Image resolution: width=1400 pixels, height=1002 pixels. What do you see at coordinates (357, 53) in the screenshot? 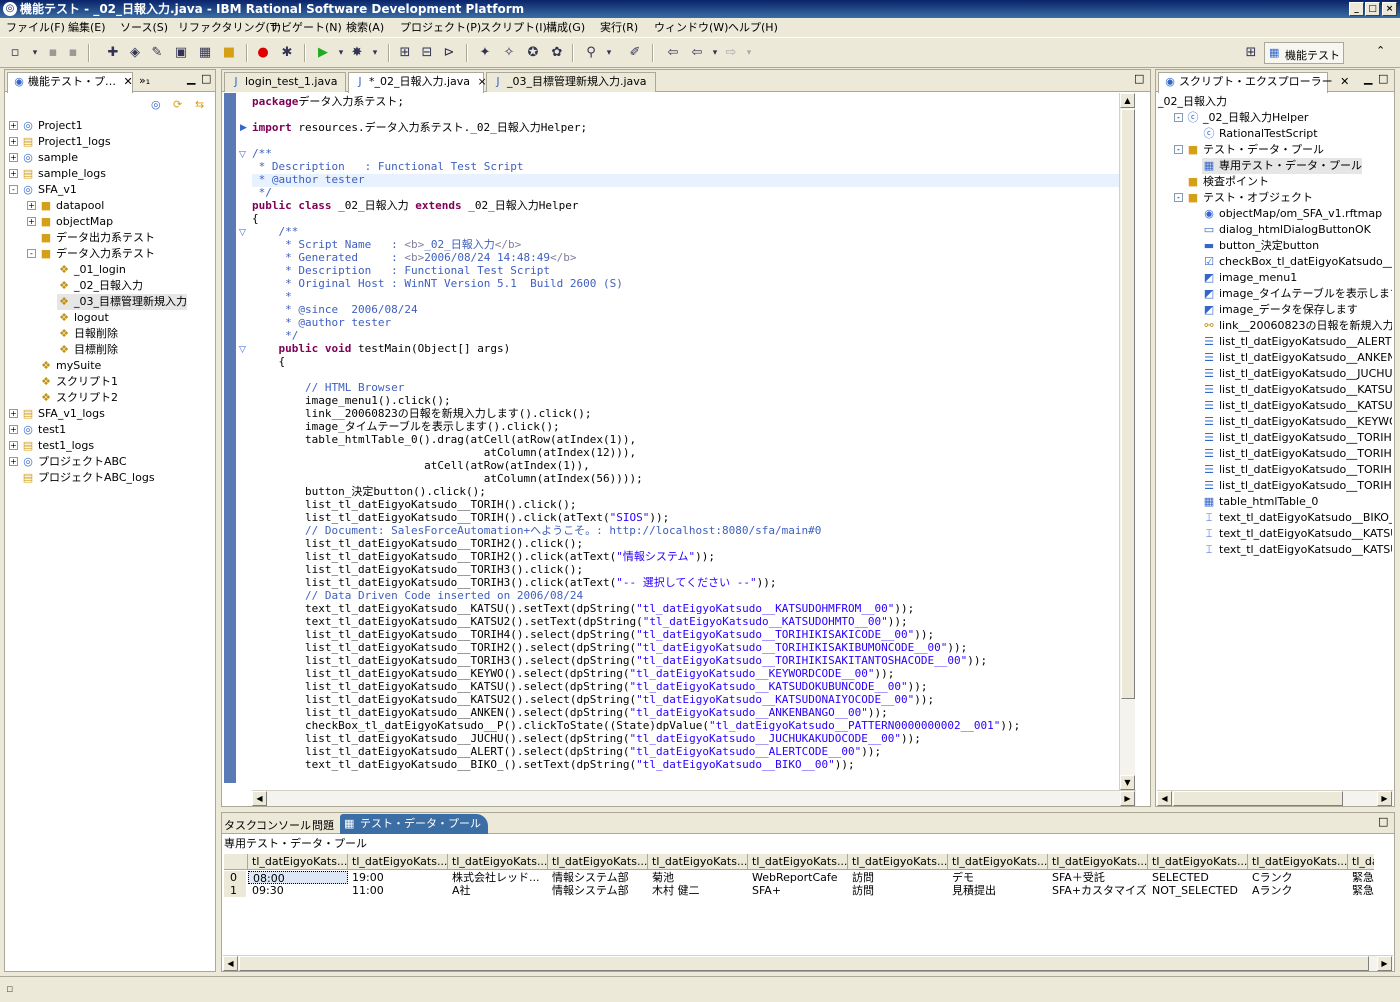
I see `debug-icon: ✸` at bounding box center [357, 53].